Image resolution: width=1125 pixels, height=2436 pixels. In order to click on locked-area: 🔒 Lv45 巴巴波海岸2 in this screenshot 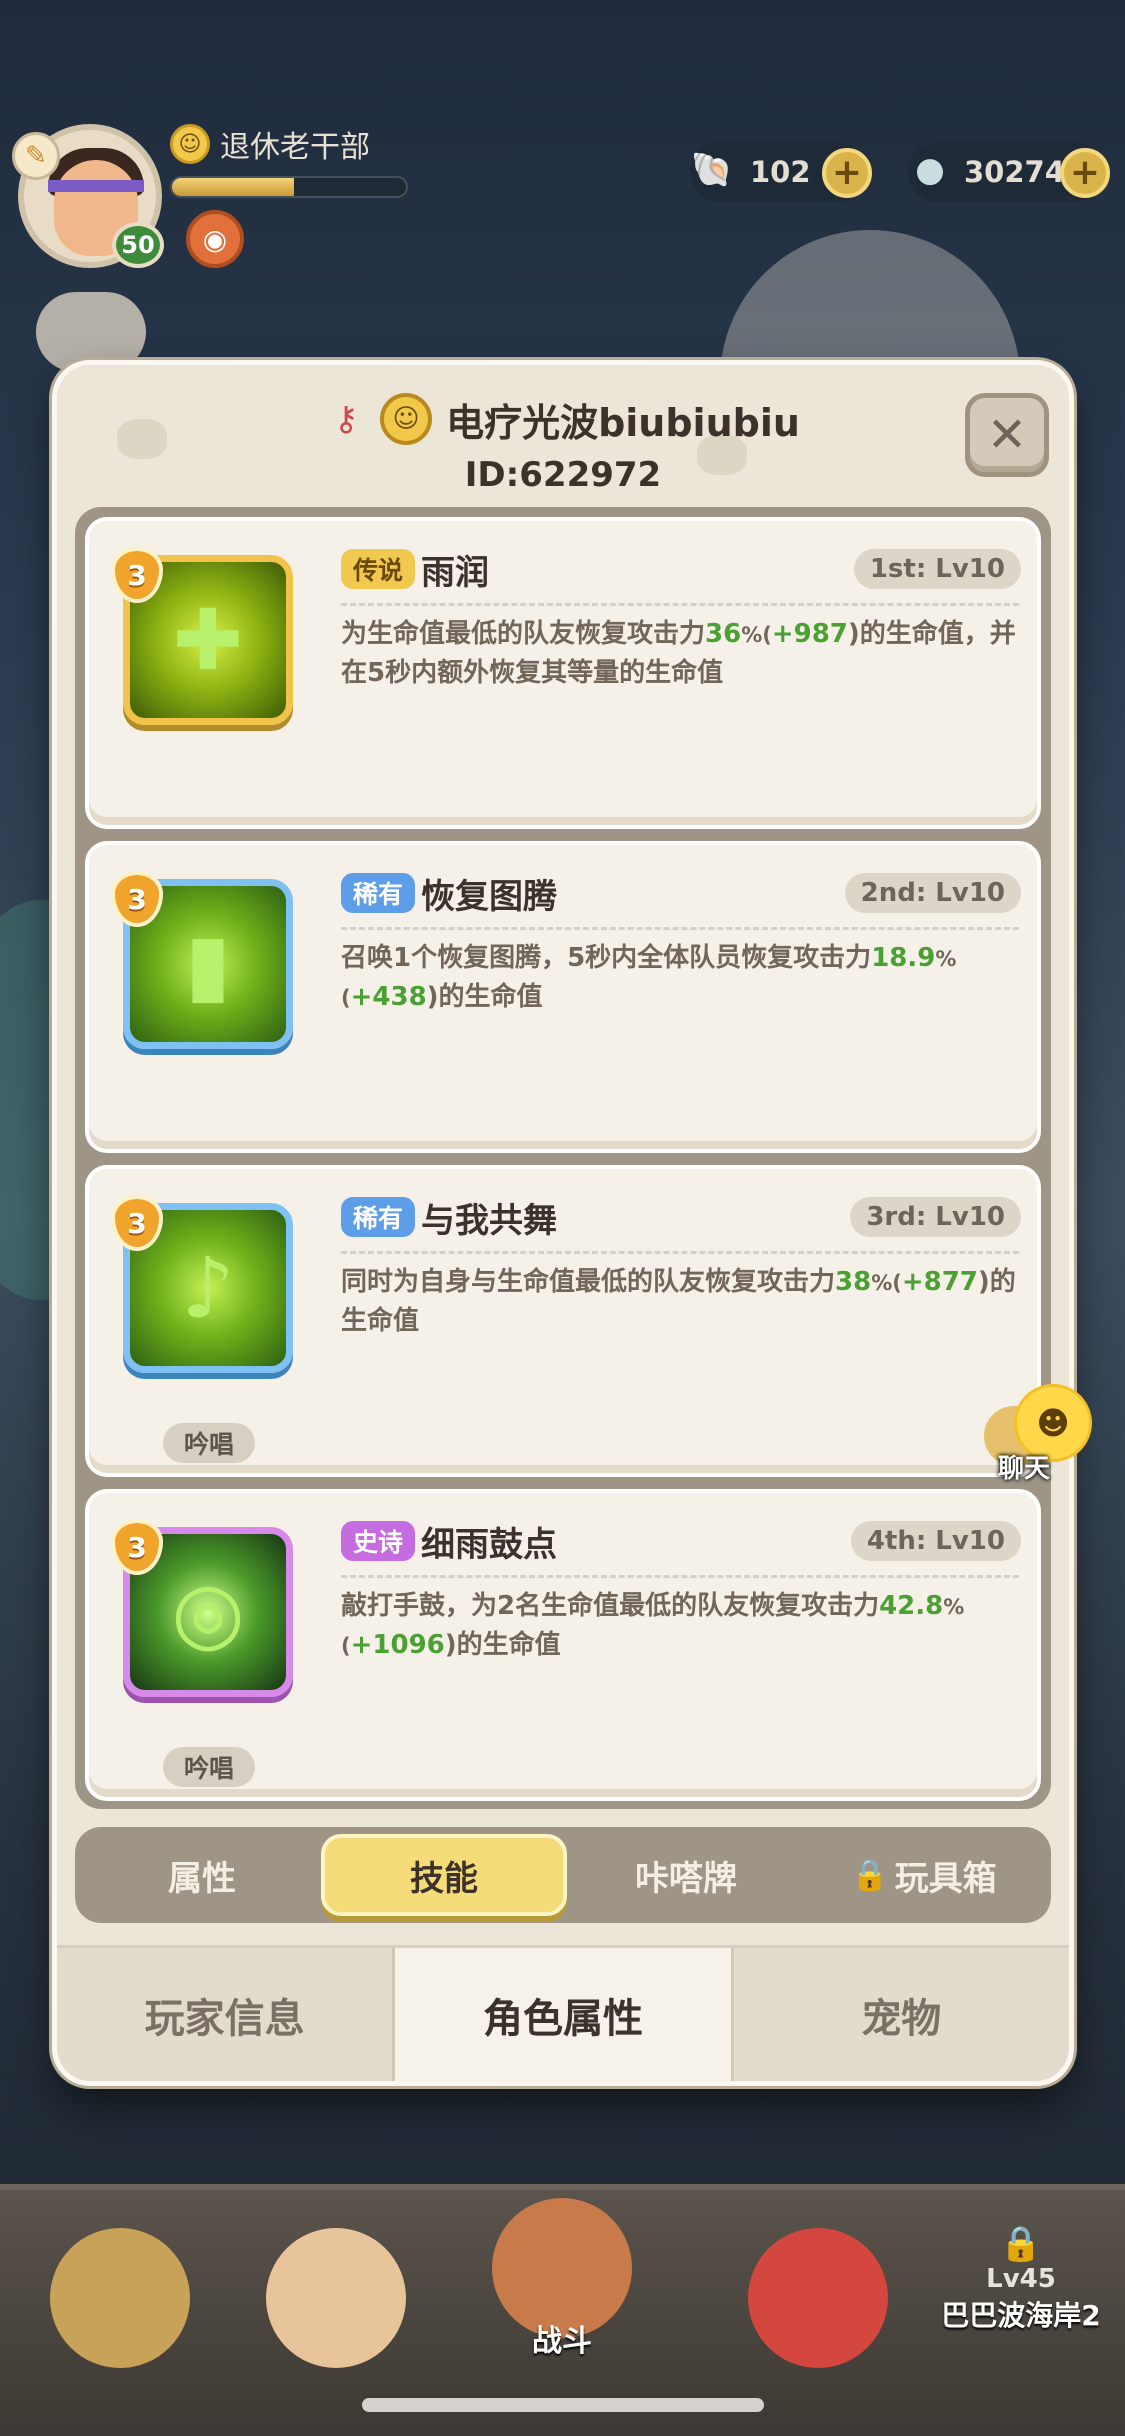, I will do `click(1021, 2279)`.